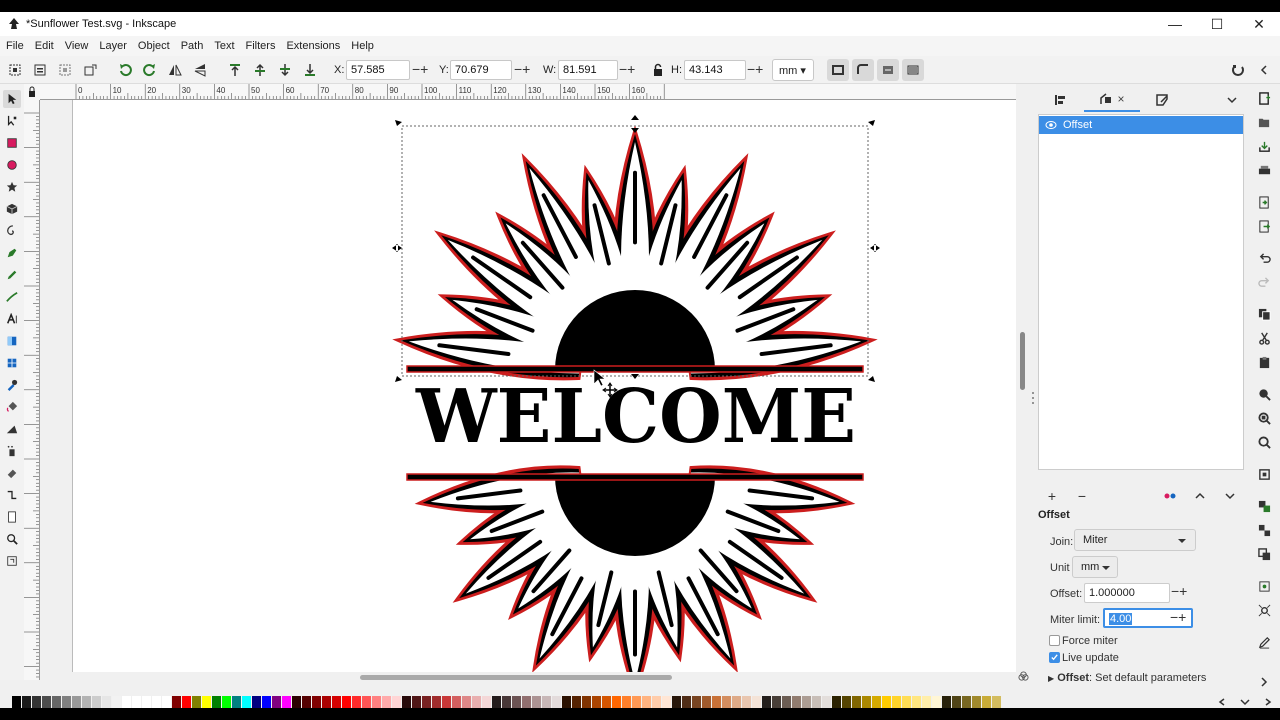  I want to click on move-patterns-toggle, so click(913, 70).